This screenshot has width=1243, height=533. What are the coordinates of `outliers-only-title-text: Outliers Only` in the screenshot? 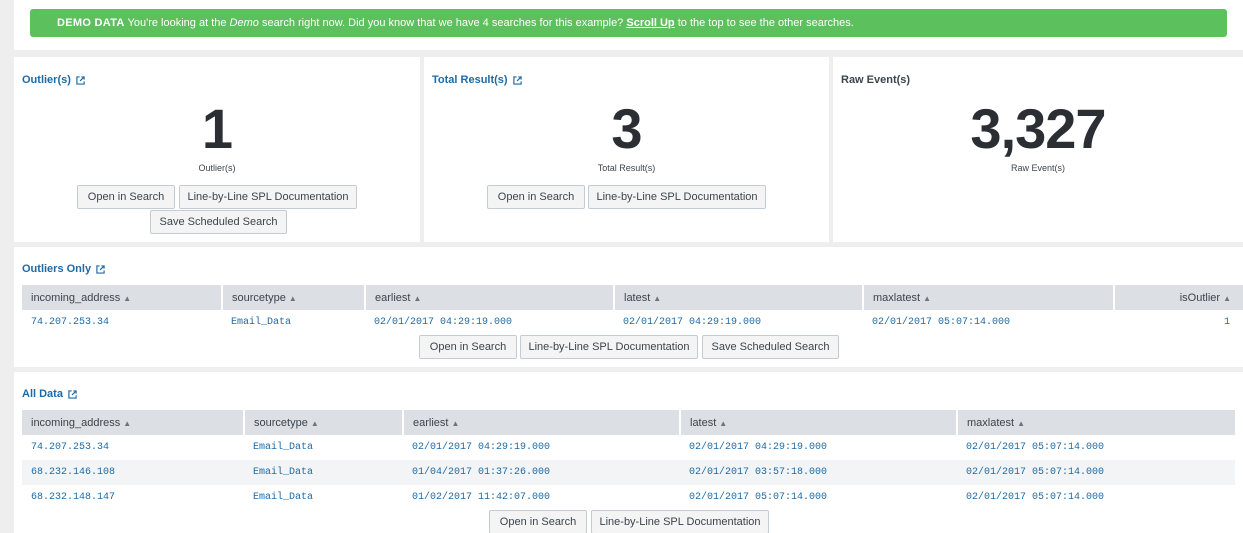 It's located at (56, 269).